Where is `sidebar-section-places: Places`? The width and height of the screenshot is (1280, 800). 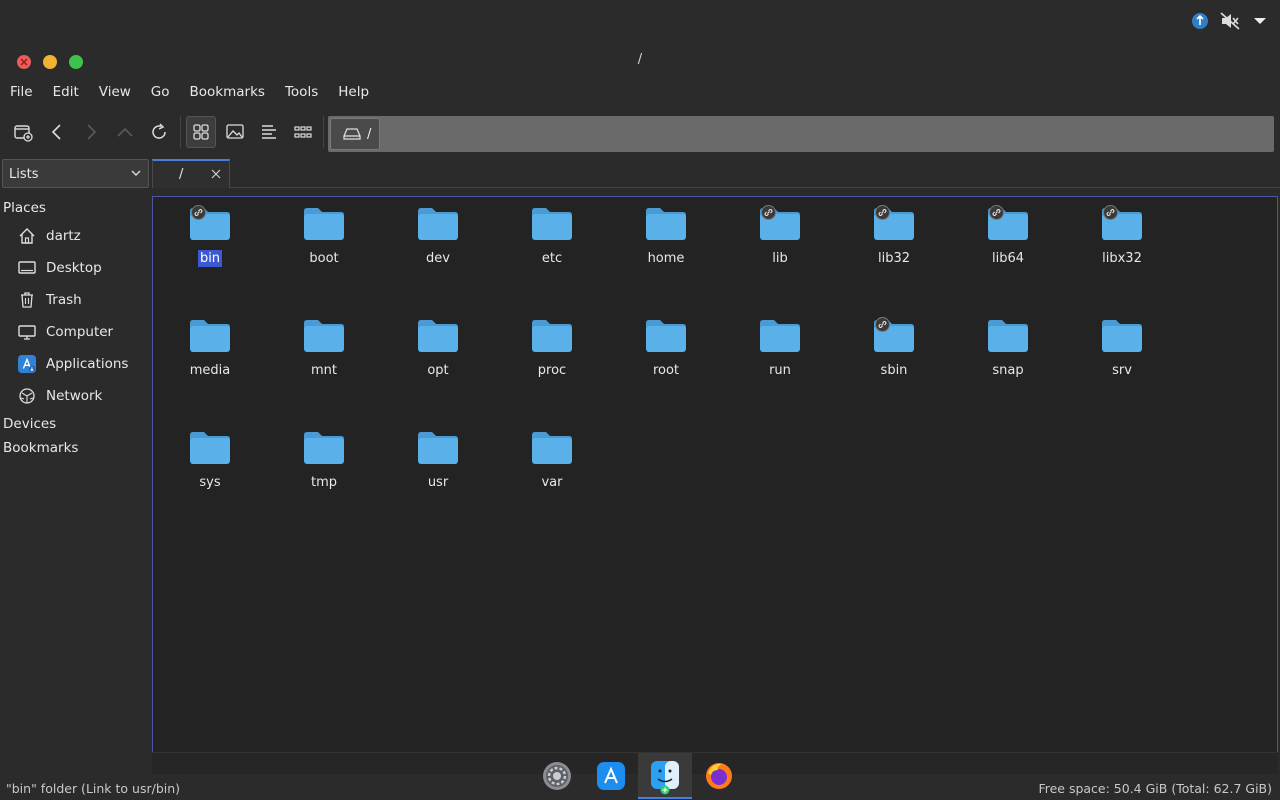
sidebar-section-places: Places is located at coordinates (75, 208).